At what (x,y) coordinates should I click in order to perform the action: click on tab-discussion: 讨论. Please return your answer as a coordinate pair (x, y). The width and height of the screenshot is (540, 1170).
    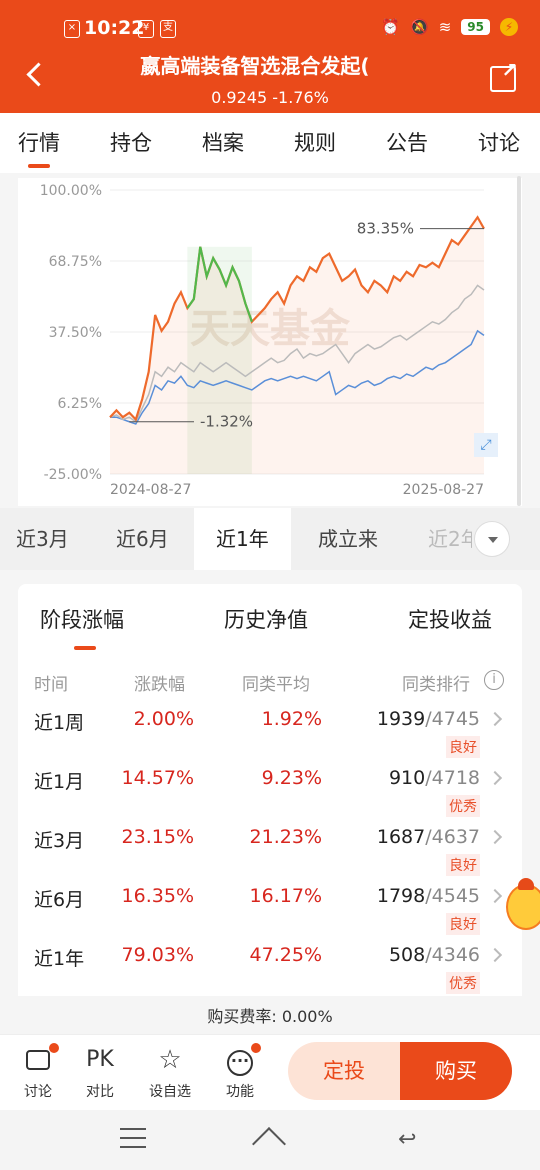
    Looking at the image, I should click on (499, 143).